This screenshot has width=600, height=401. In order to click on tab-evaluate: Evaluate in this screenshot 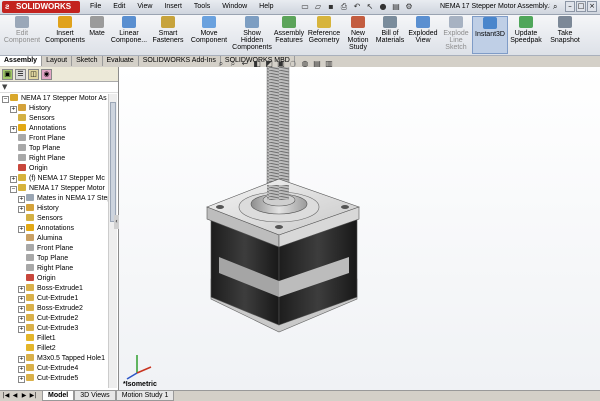, I will do `click(121, 61)`.